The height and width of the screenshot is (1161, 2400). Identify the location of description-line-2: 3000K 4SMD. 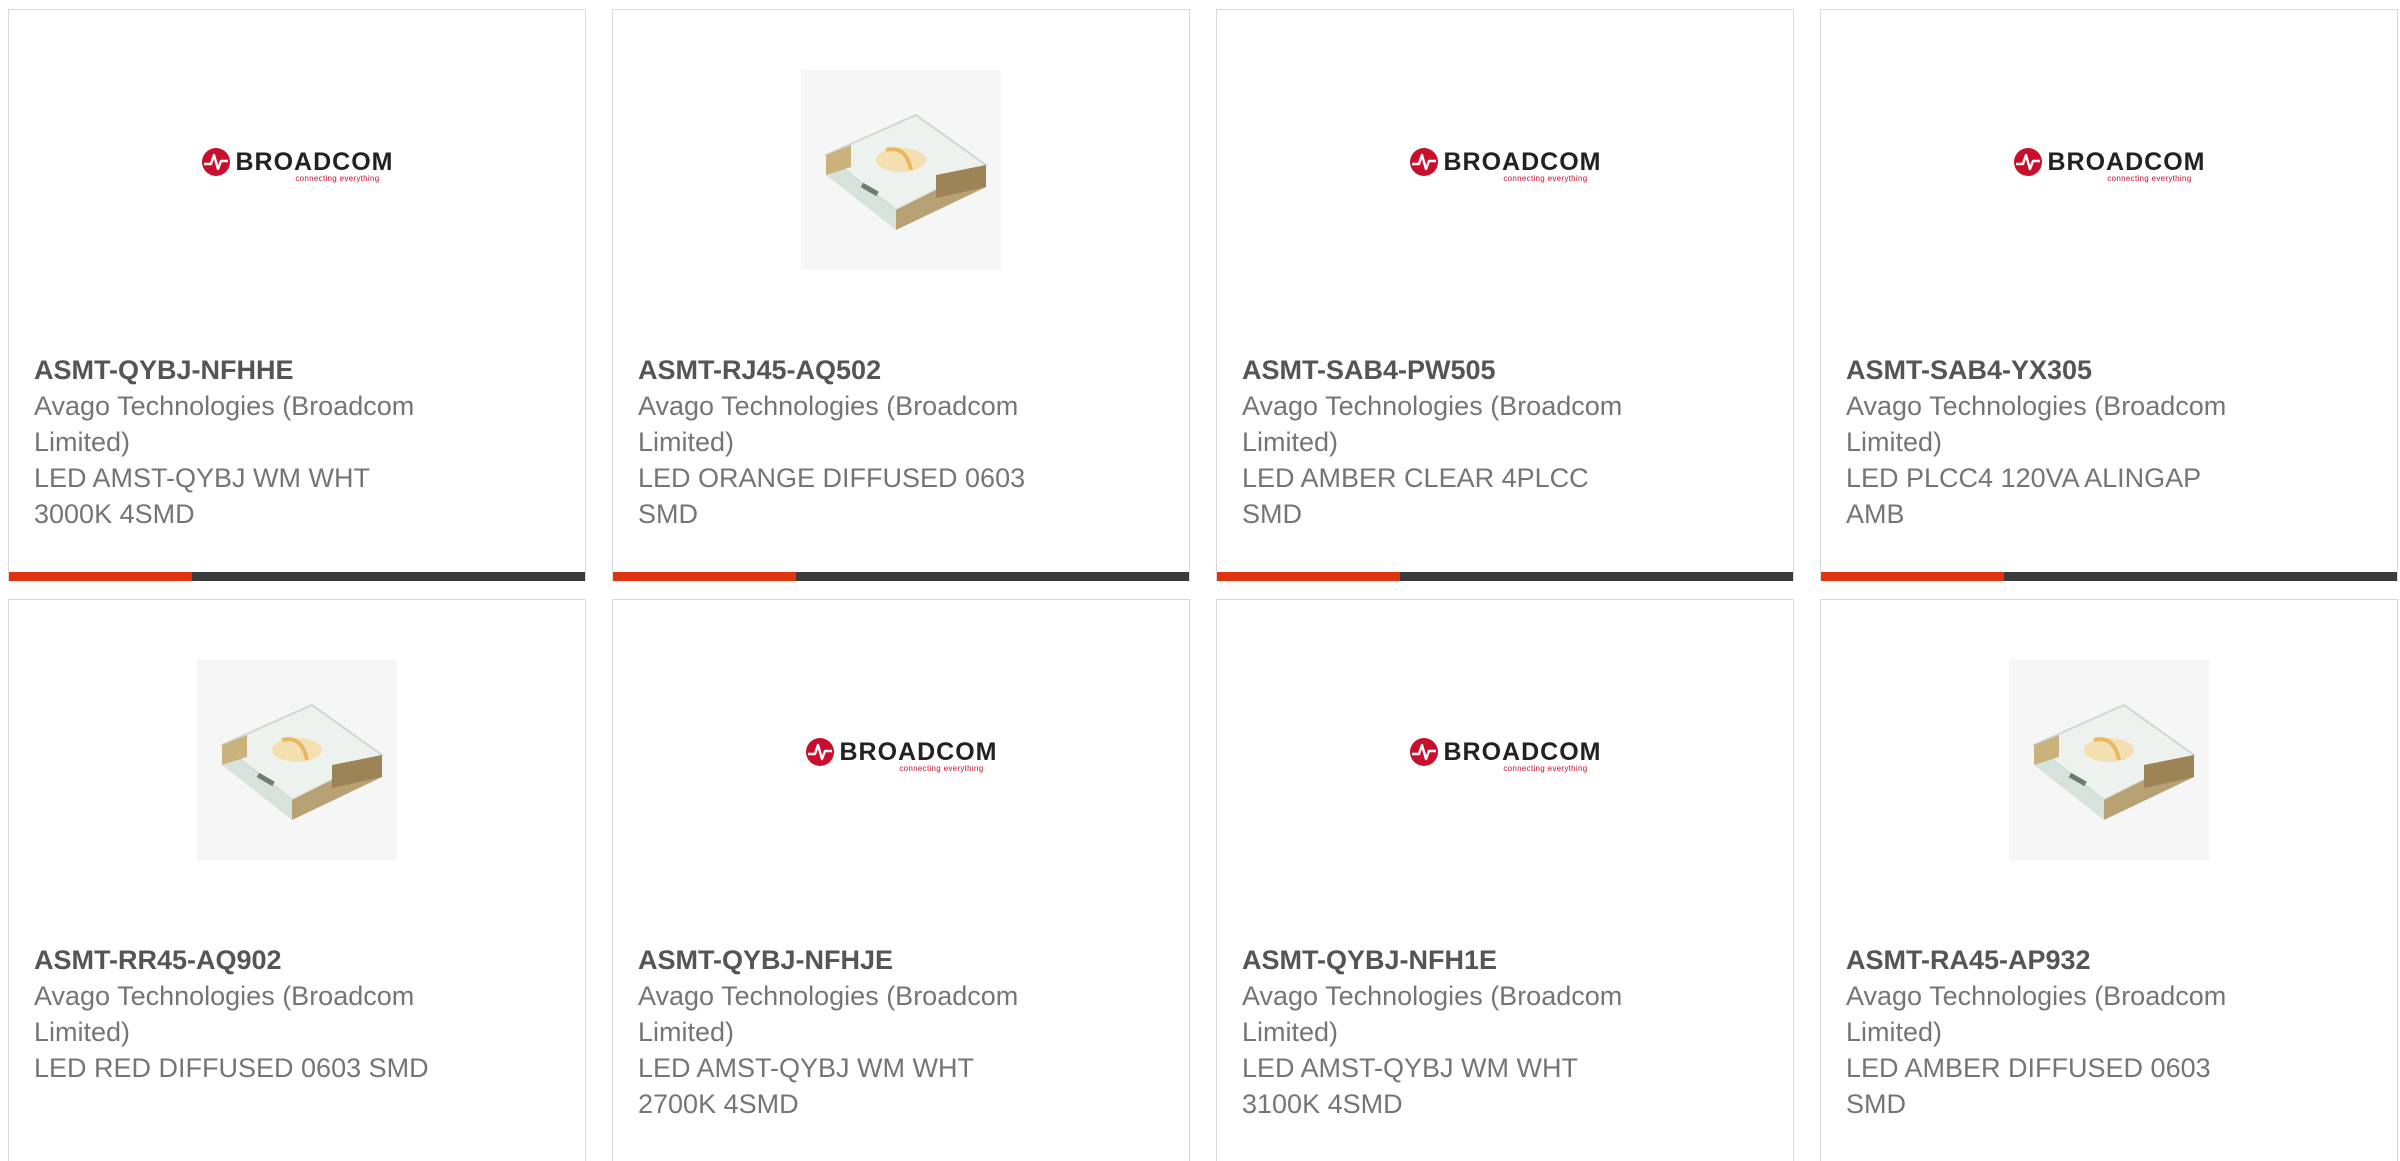
(114, 514).